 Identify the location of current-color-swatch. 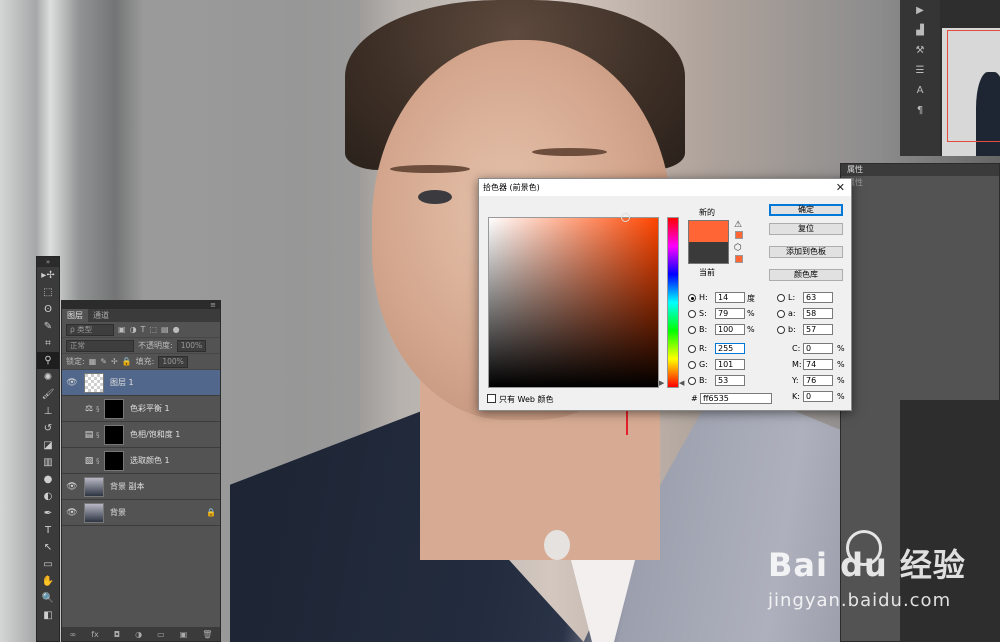
(708, 253).